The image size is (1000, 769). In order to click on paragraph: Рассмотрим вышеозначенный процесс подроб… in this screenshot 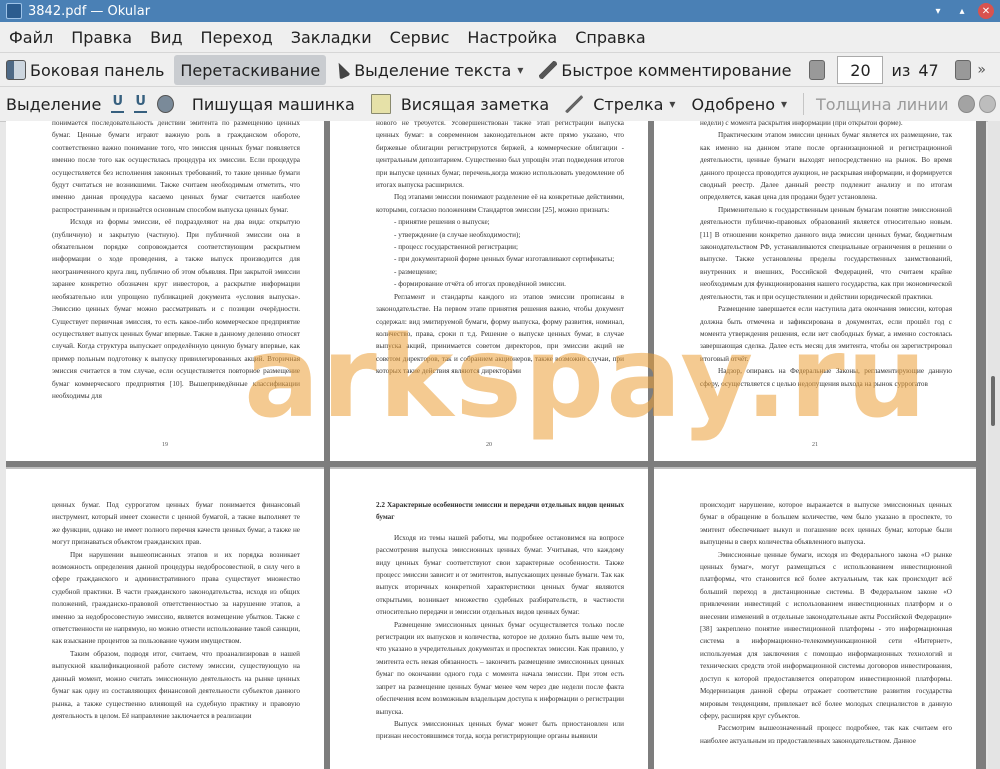, I will do `click(826, 734)`.